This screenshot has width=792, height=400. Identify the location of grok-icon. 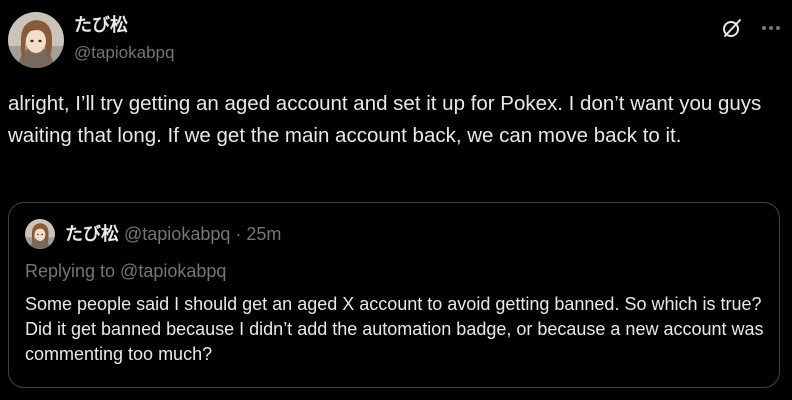
(732, 28).